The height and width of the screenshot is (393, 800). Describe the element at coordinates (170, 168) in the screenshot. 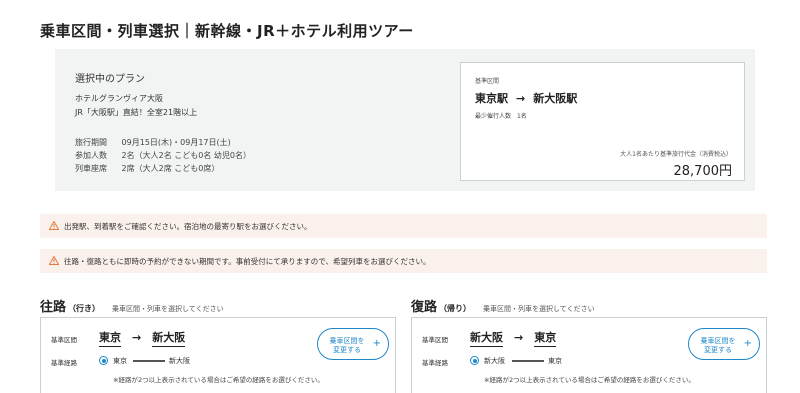

I see `train-seats-value: 2席（大人2席 こども0席）` at that location.